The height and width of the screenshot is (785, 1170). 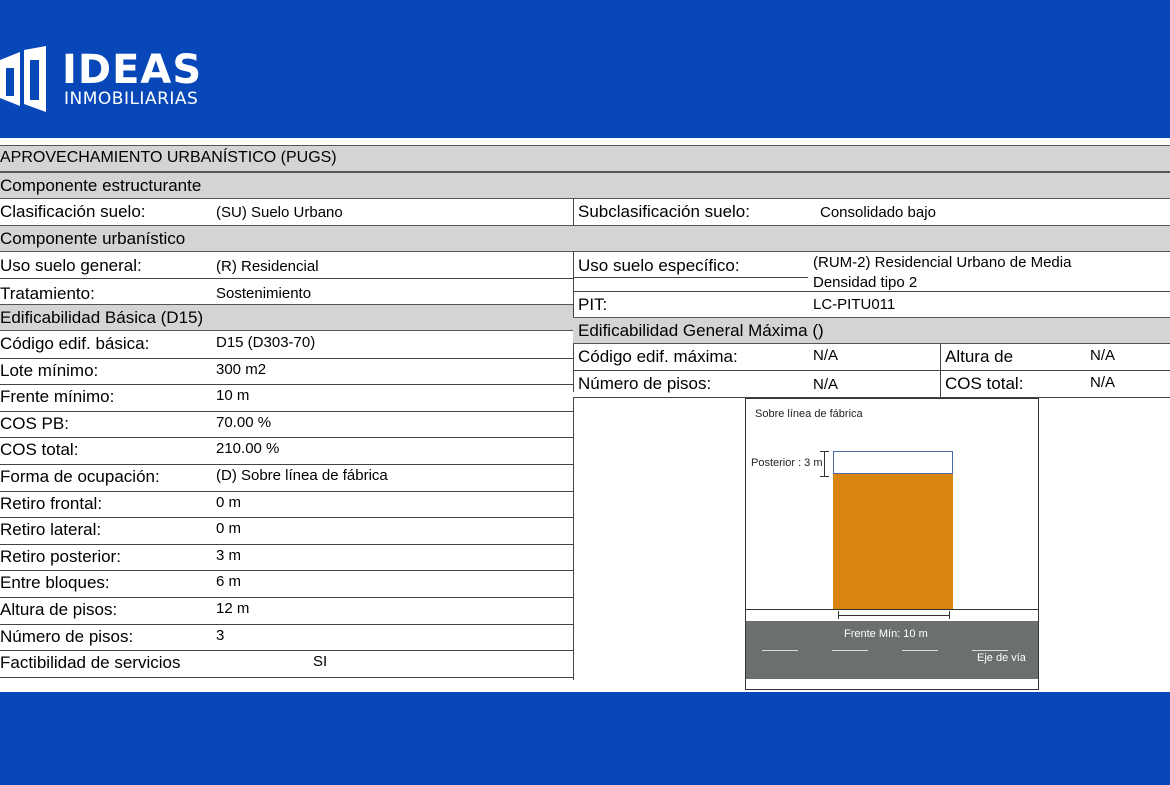 What do you see at coordinates (229, 555) in the screenshot?
I see `basica-row-value: 3 m` at bounding box center [229, 555].